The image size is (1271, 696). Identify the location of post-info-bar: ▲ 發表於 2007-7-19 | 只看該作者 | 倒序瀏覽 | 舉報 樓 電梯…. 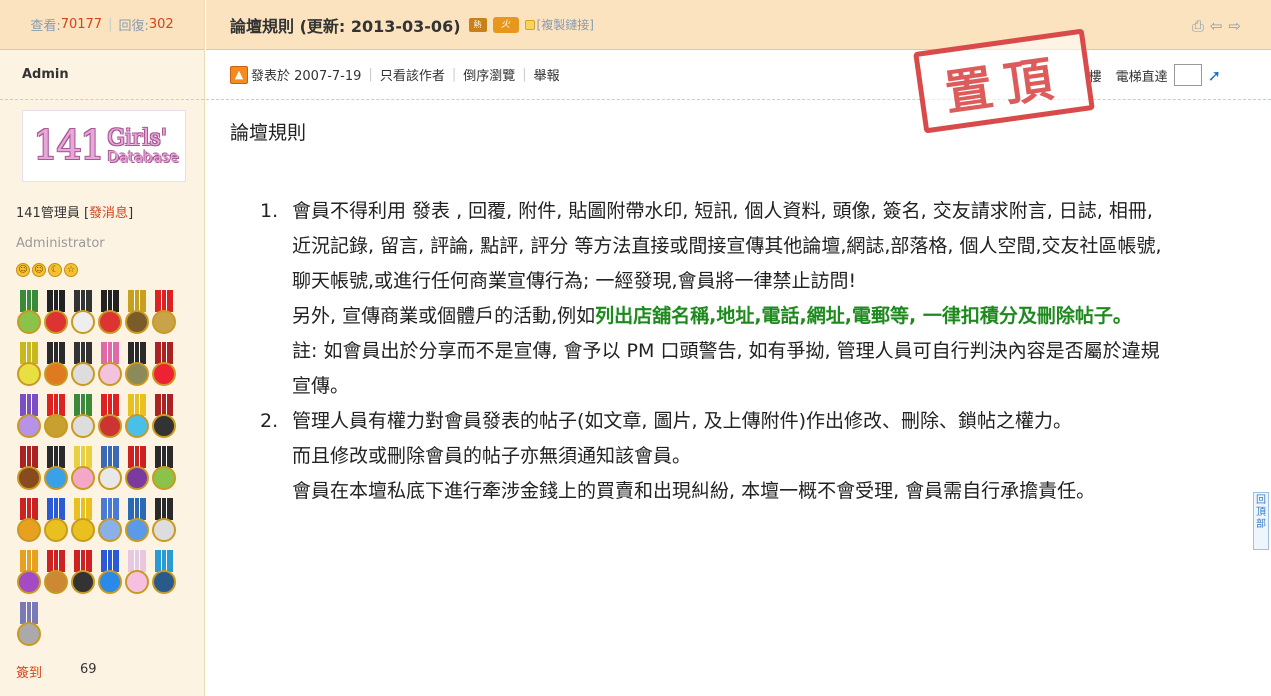
(738, 75).